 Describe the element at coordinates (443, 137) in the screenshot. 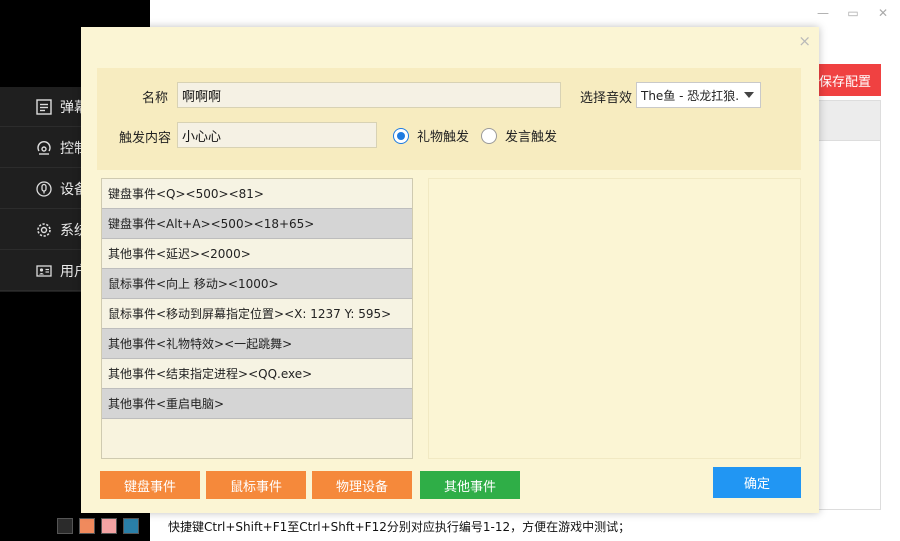

I see `radio-label: 礼物触发` at that location.